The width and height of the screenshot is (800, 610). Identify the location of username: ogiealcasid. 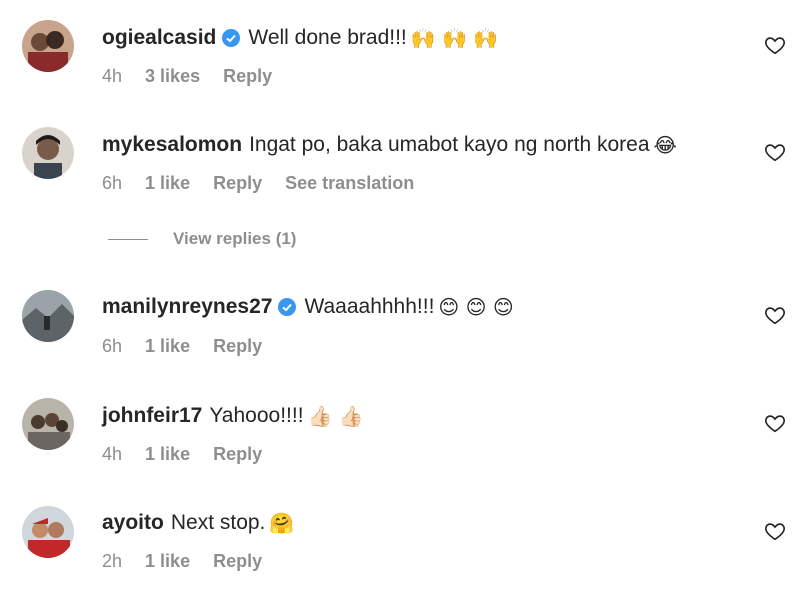
(159, 38).